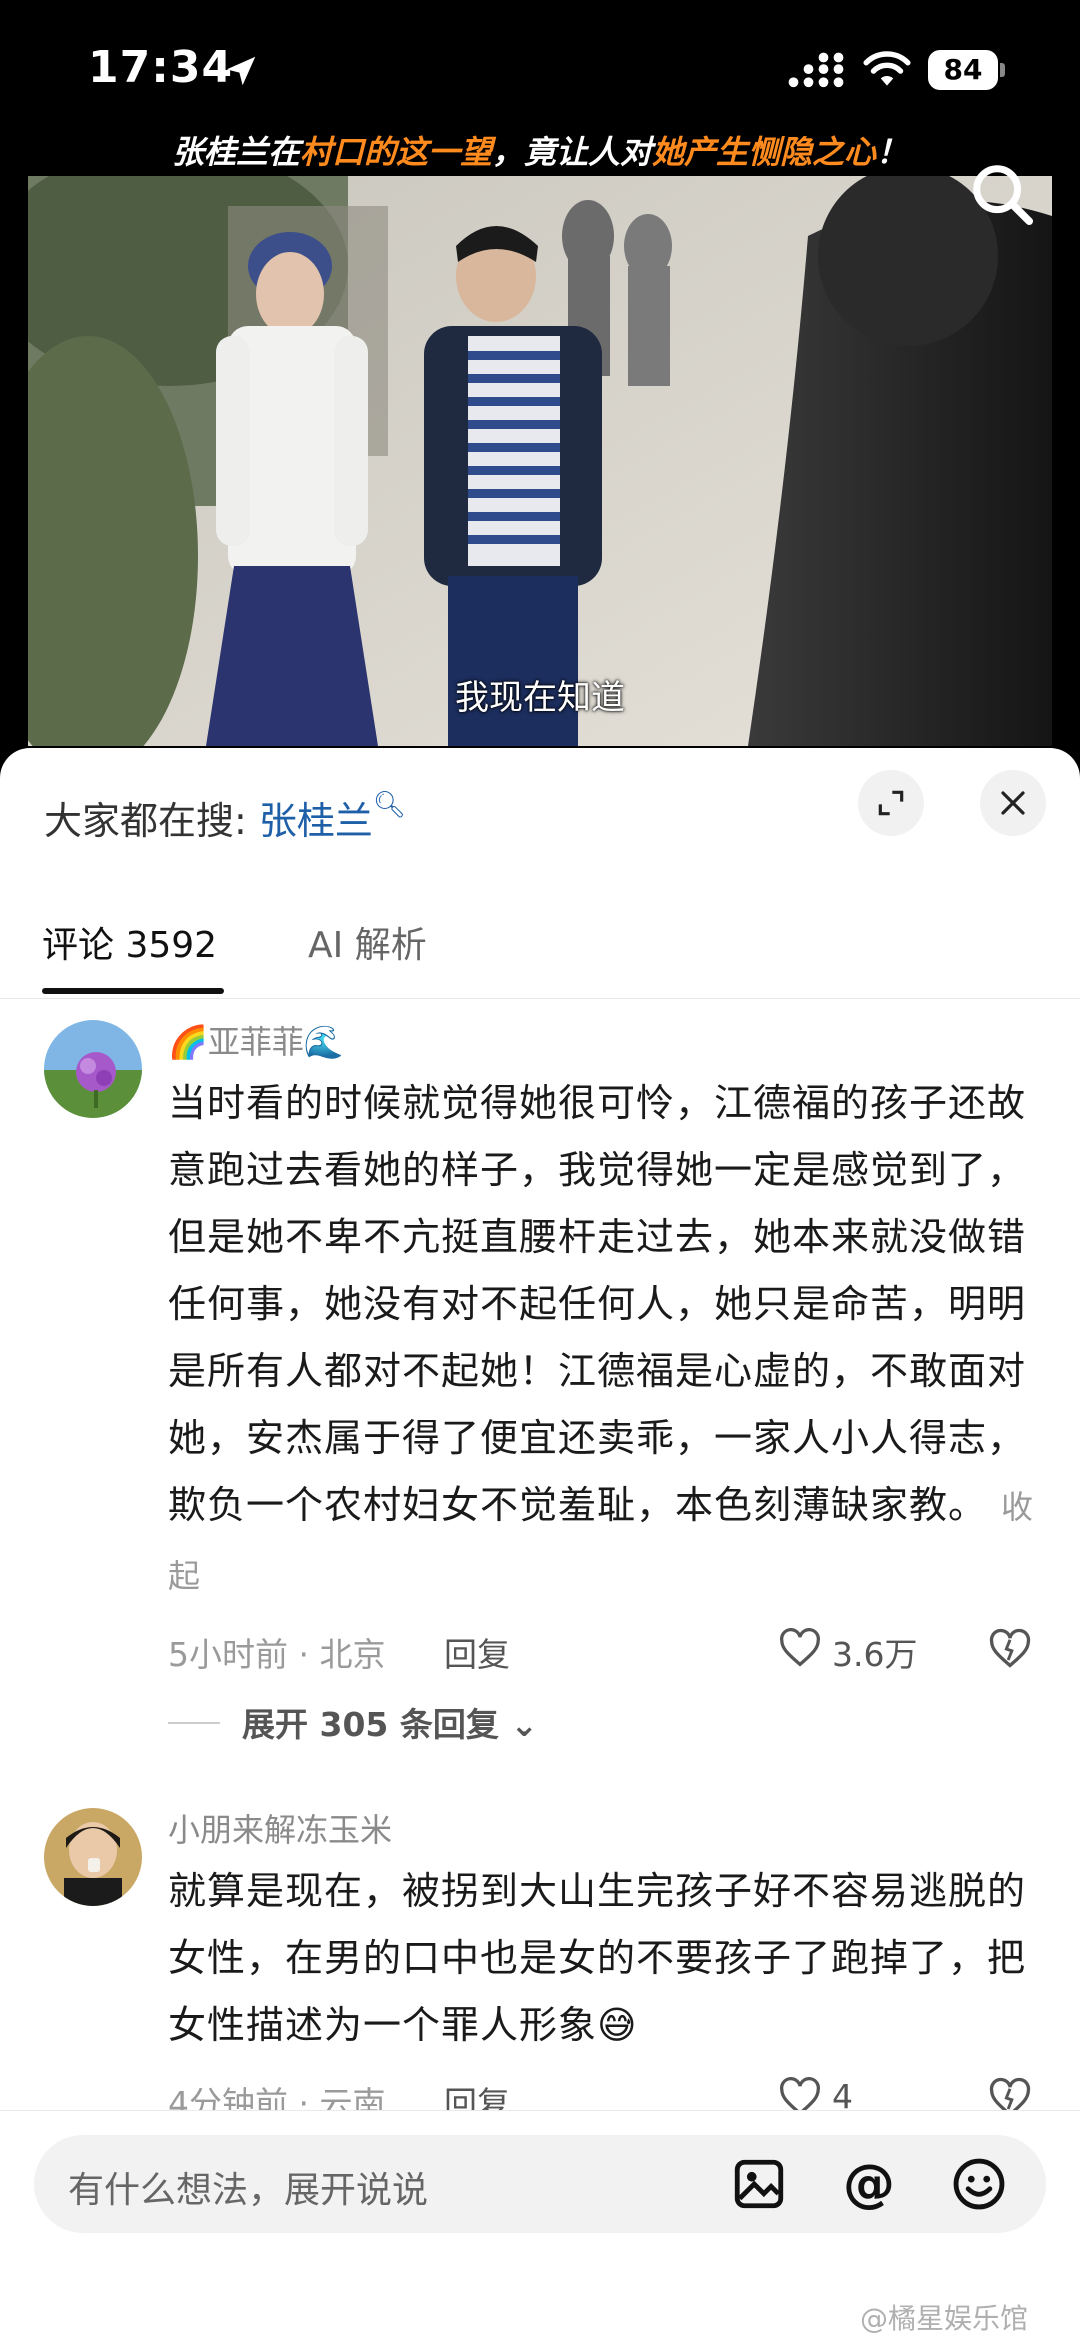  Describe the element at coordinates (875, 1654) in the screenshot. I see `like-count: 3.6万` at that location.